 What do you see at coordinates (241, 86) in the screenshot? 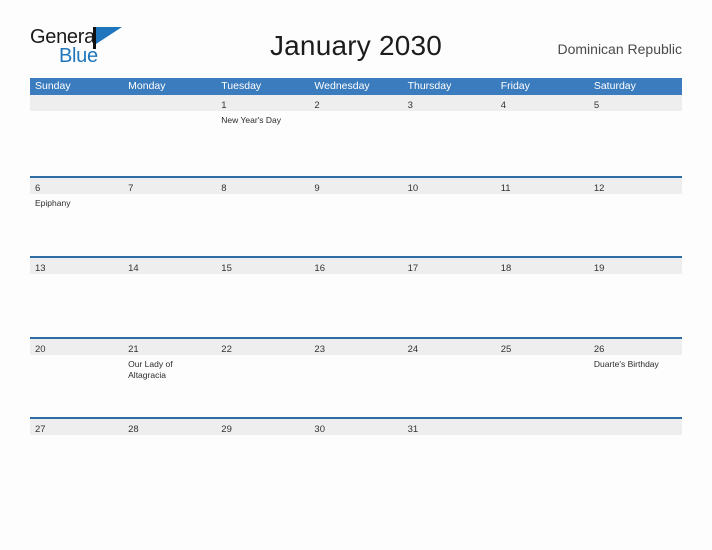
I see `weekday-tuesday: Tuesday` at bounding box center [241, 86].